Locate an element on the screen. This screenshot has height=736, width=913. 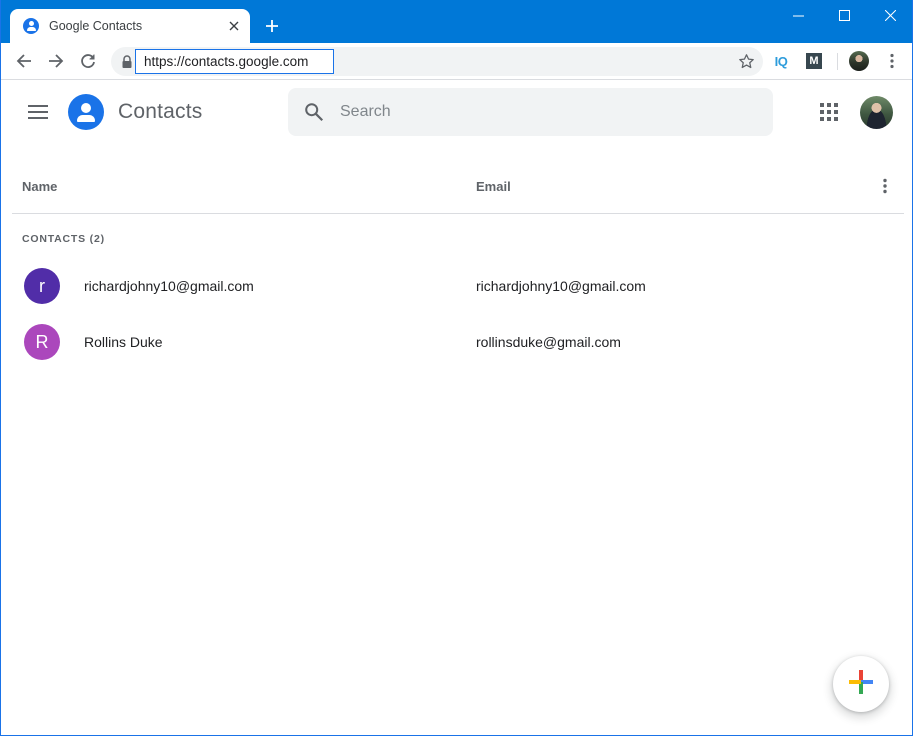
contact-name: richardjohny10@gmail.com is located at coordinates (169, 286).